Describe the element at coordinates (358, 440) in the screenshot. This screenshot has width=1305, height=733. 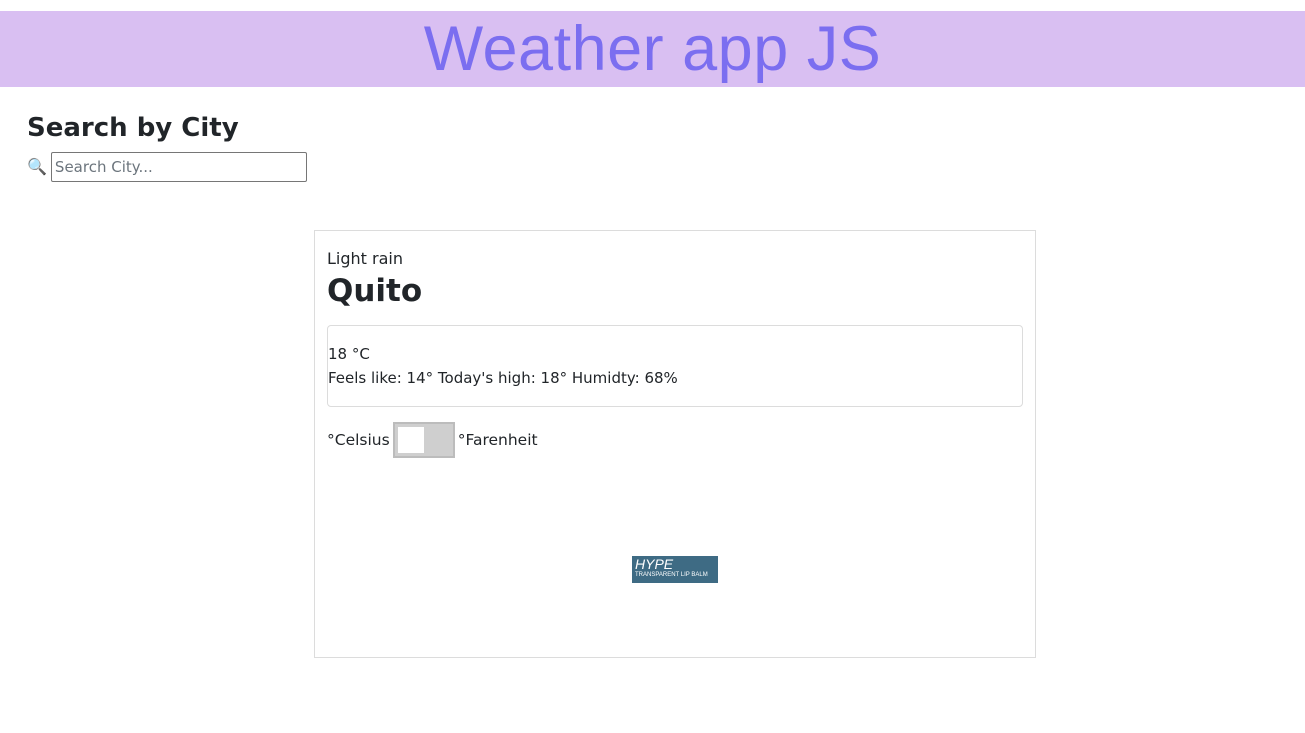
I see `celsius-label: °Celsius` at that location.